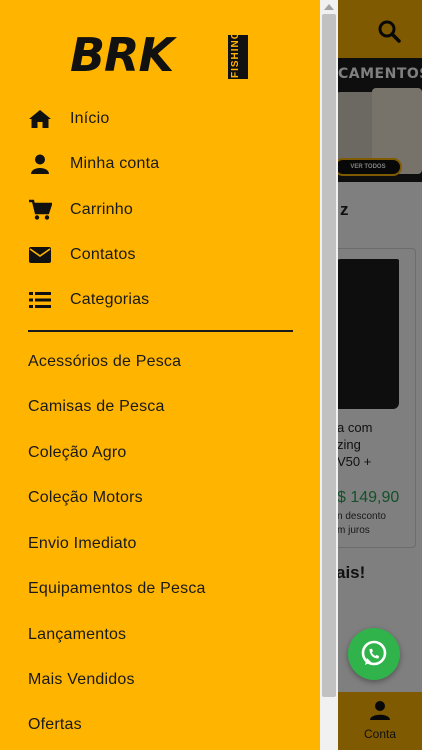 Image resolution: width=422 pixels, height=750 pixels. What do you see at coordinates (329, 355) in the screenshot?
I see `scrollbar-thumb` at bounding box center [329, 355].